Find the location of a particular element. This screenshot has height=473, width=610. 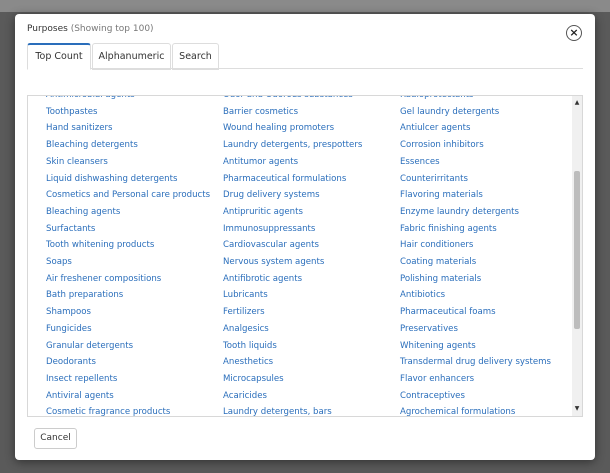

purpose-link: Immunosuppressants is located at coordinates (269, 229).